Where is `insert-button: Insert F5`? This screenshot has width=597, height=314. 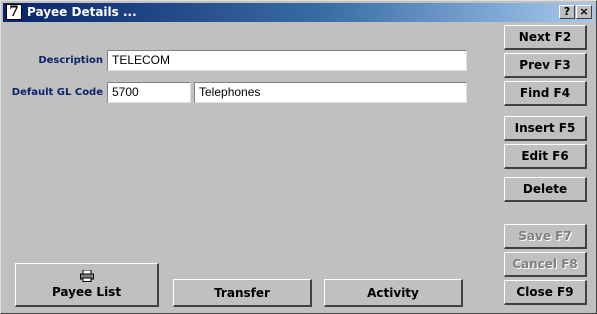
insert-button: Insert F5 is located at coordinates (545, 128).